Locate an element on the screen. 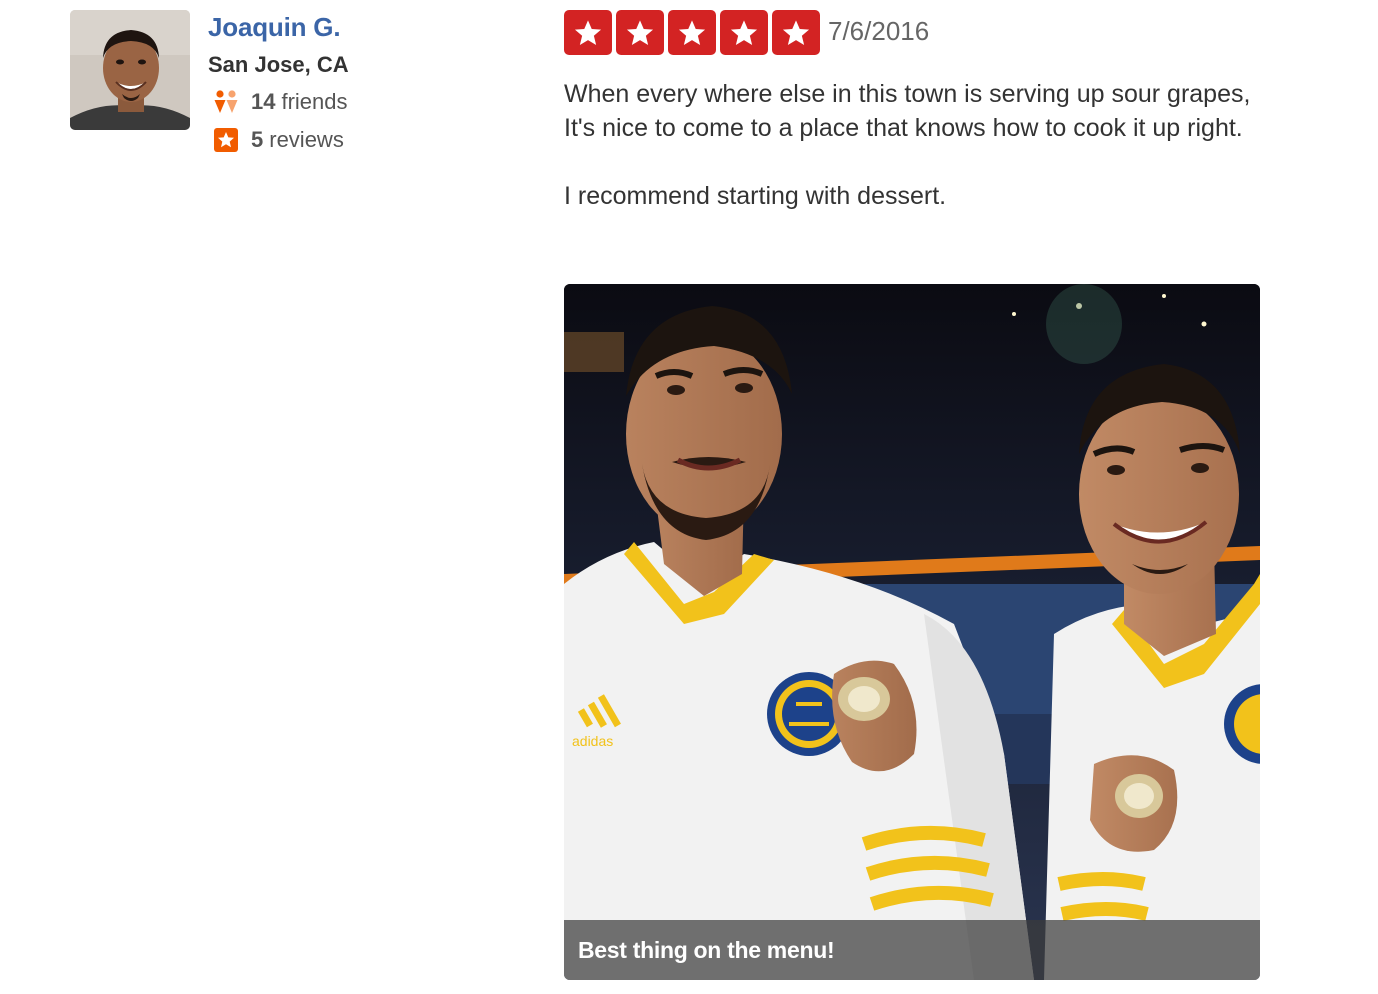 This screenshot has height=994, width=1378. reviews-label: reviews is located at coordinates (306, 139).